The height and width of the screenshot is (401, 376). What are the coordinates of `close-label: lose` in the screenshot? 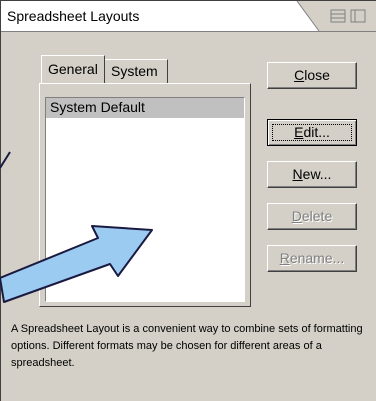 It's located at (317, 75).